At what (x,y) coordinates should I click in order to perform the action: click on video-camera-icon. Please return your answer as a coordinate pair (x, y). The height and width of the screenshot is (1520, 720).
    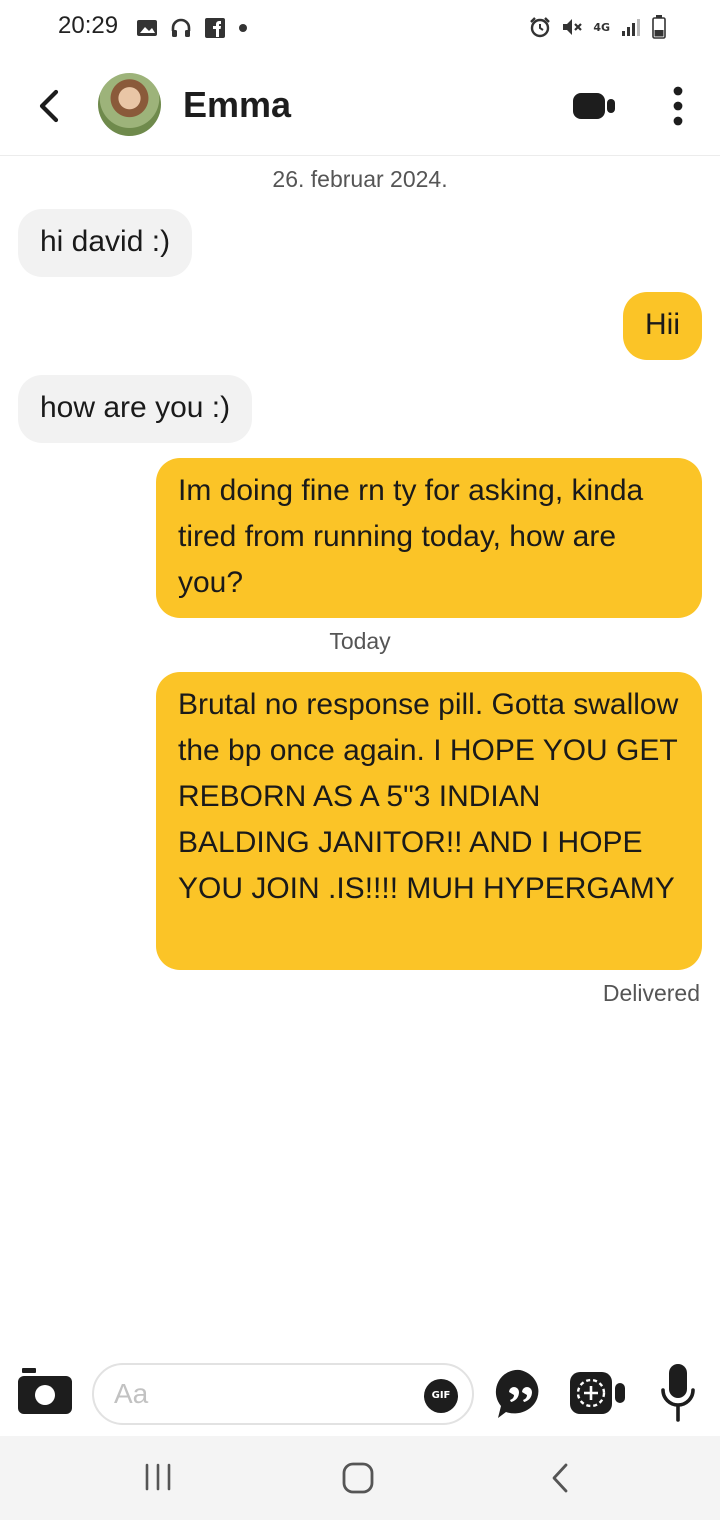
    Looking at the image, I should click on (594, 106).